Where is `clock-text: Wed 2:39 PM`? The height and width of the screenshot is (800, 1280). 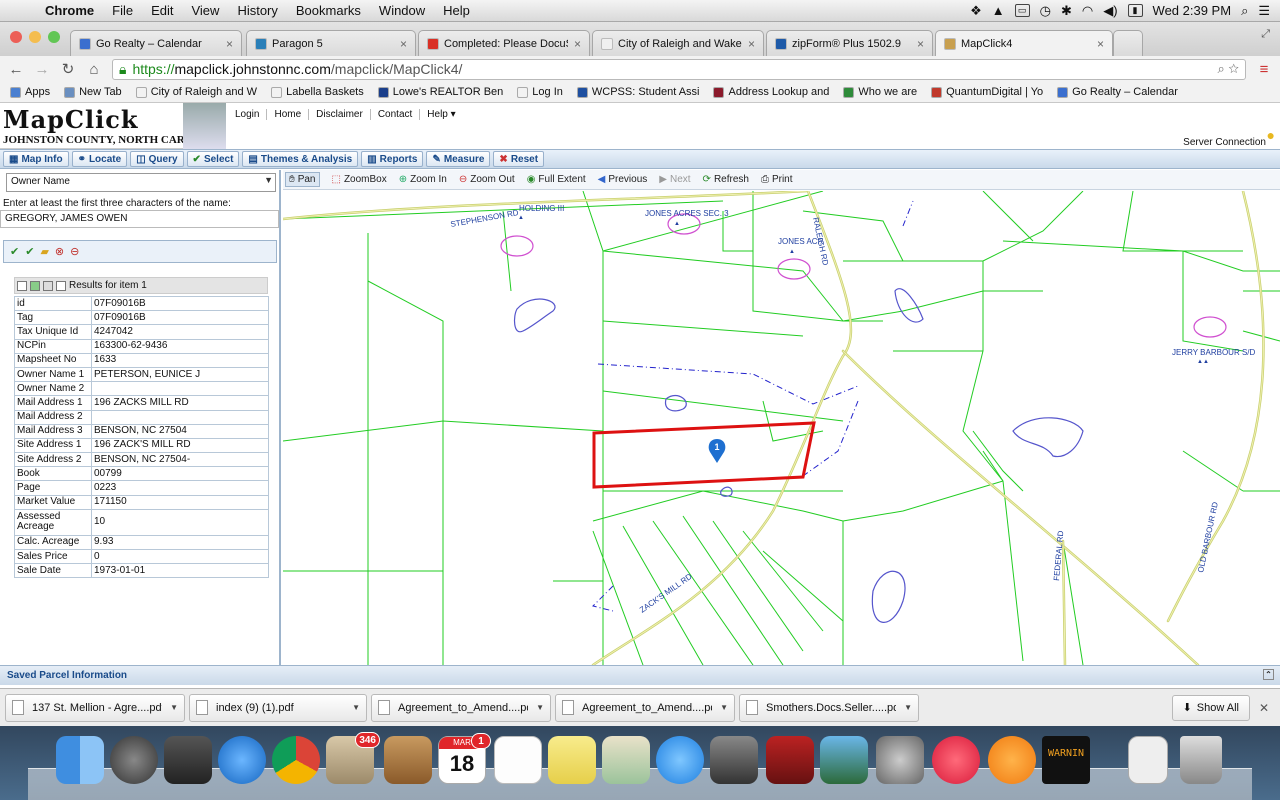 clock-text: Wed 2:39 PM is located at coordinates (1192, 10).